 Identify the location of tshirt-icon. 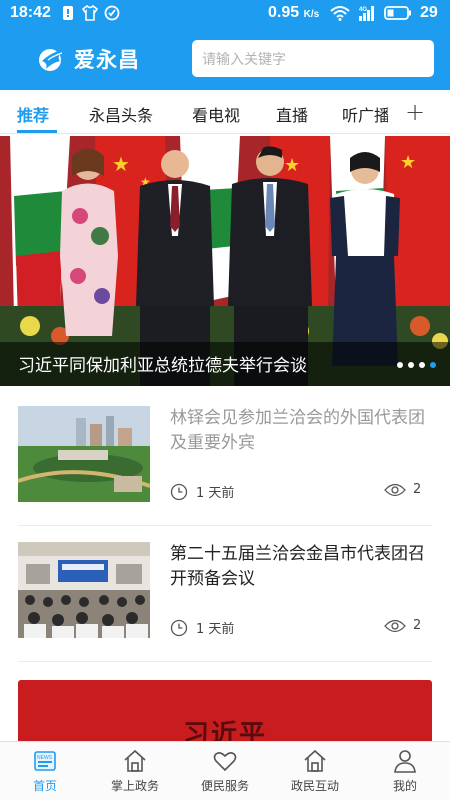
(90, 13).